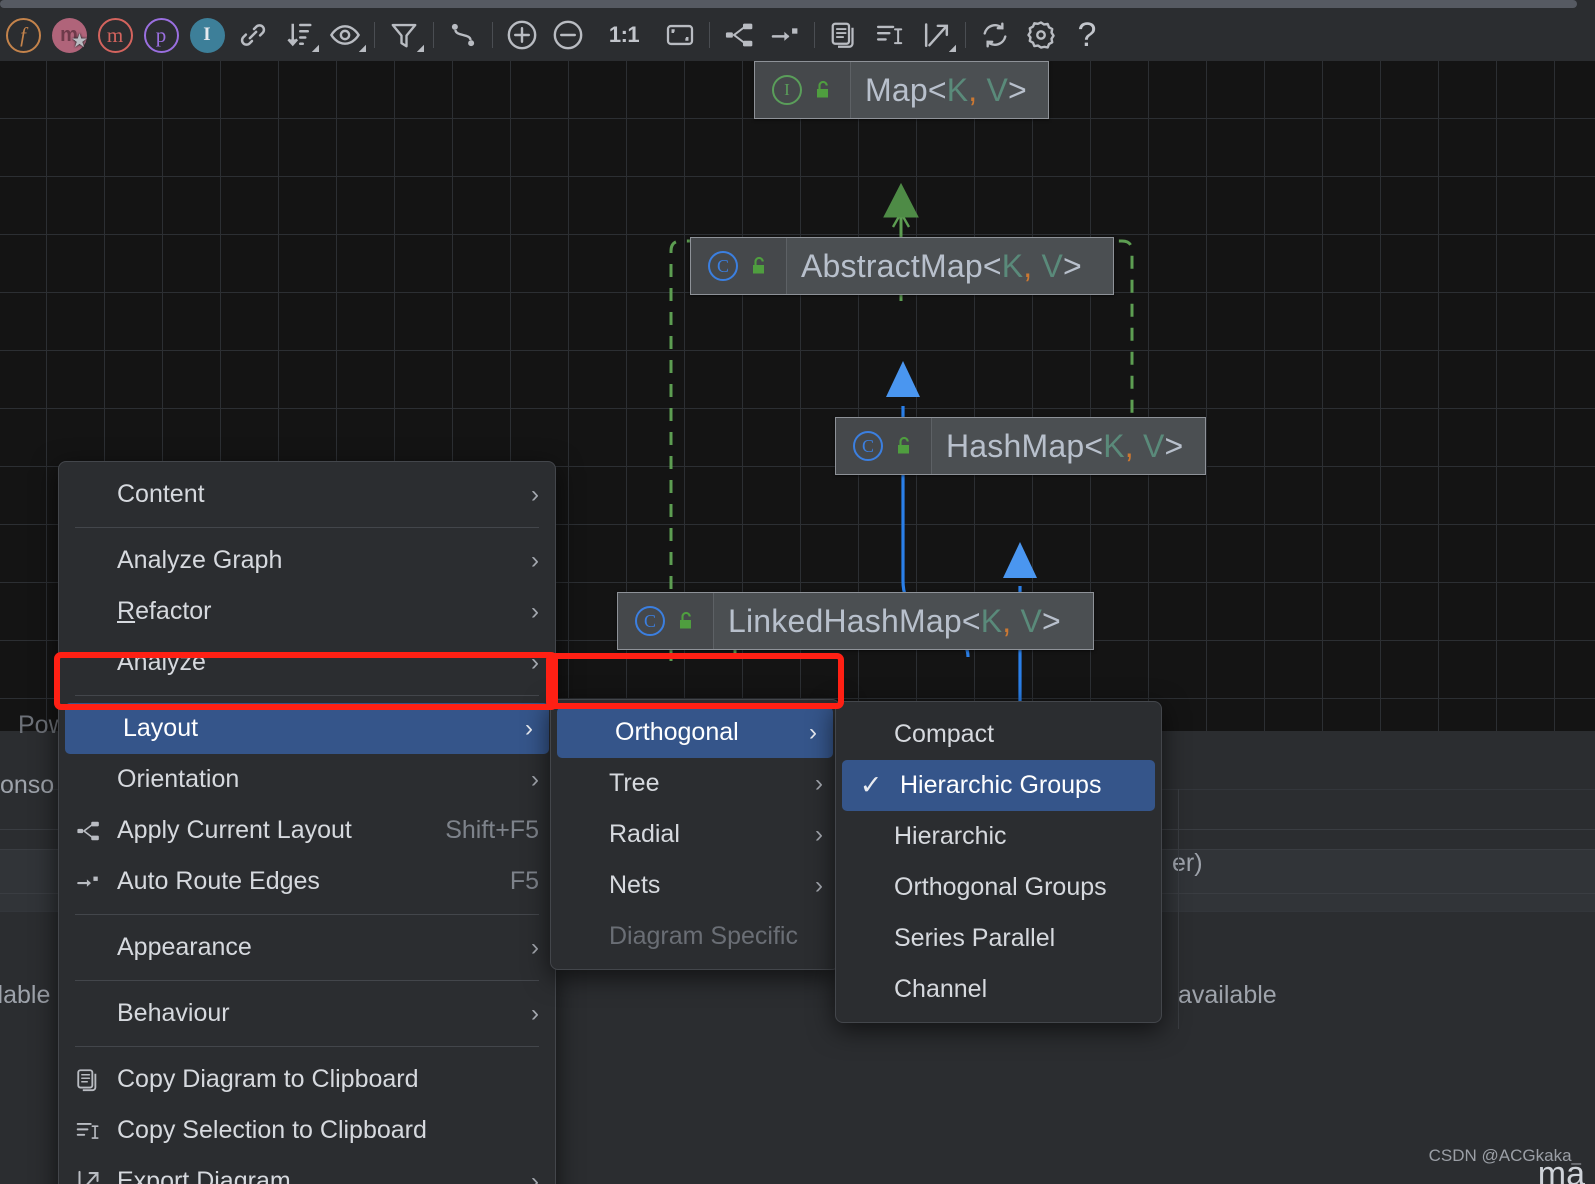 The width and height of the screenshot is (1595, 1184). What do you see at coordinates (890, 35) in the screenshot?
I see `copy-selection-icon` at bounding box center [890, 35].